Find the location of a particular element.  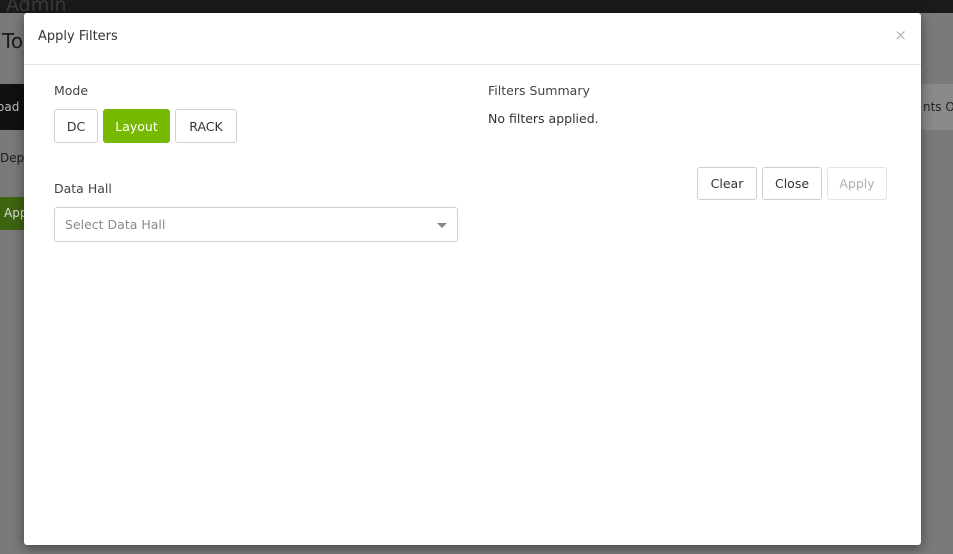

mode-rack-button: RACK is located at coordinates (206, 126).